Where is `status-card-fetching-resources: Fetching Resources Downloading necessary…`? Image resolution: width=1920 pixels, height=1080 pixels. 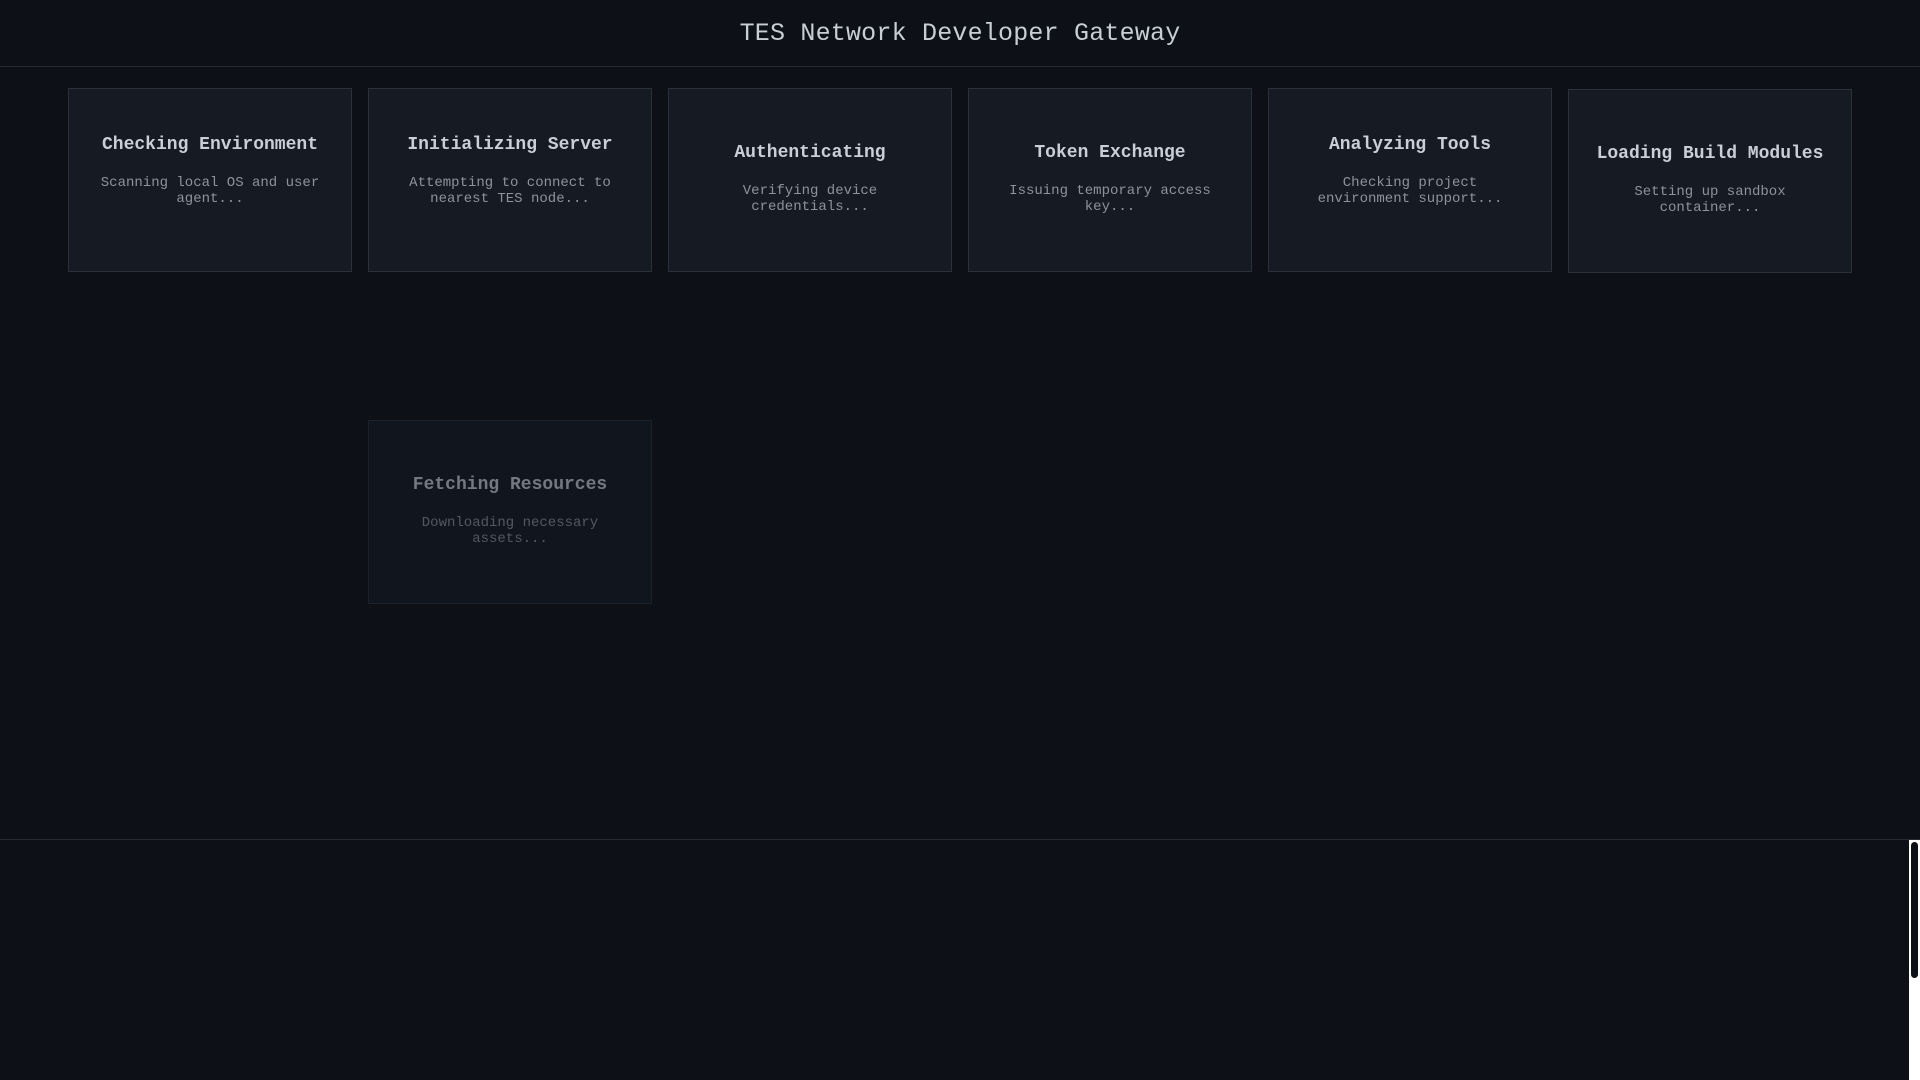
status-card-fetching-resources: Fetching Resources Downloading necessary… is located at coordinates (510, 512).